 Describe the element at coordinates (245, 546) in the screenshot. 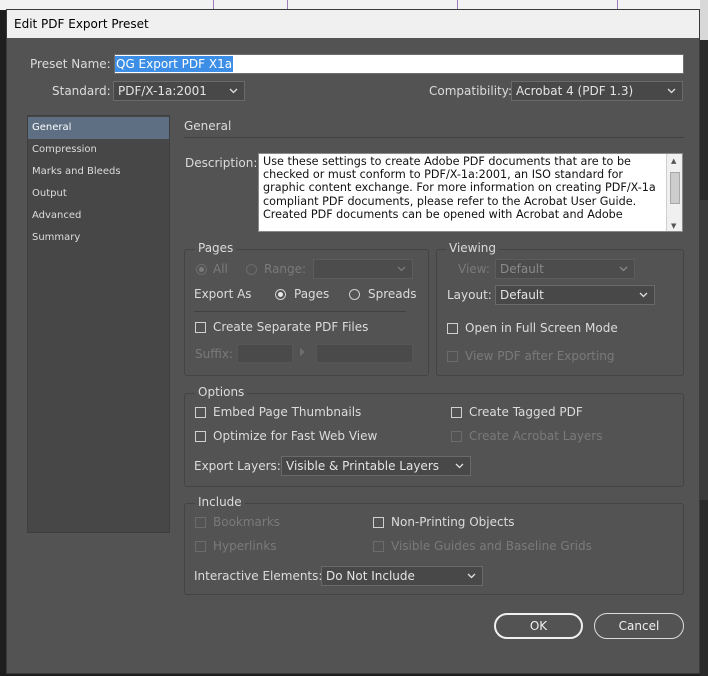

I see `hyperlinks-label: Hyperlinks` at that location.